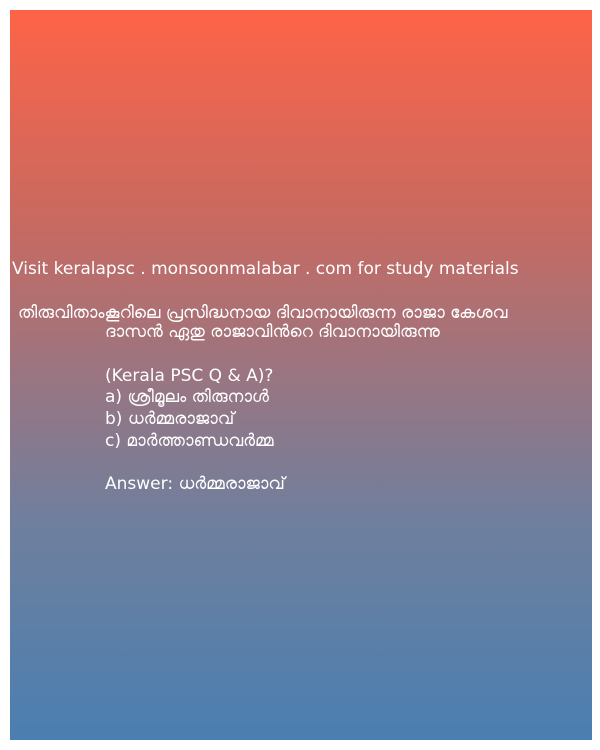 This screenshot has width=600, height=750. Describe the element at coordinates (189, 376) in the screenshot. I see `question-text-line-3: (Kerala PSC Q & A)?` at that location.